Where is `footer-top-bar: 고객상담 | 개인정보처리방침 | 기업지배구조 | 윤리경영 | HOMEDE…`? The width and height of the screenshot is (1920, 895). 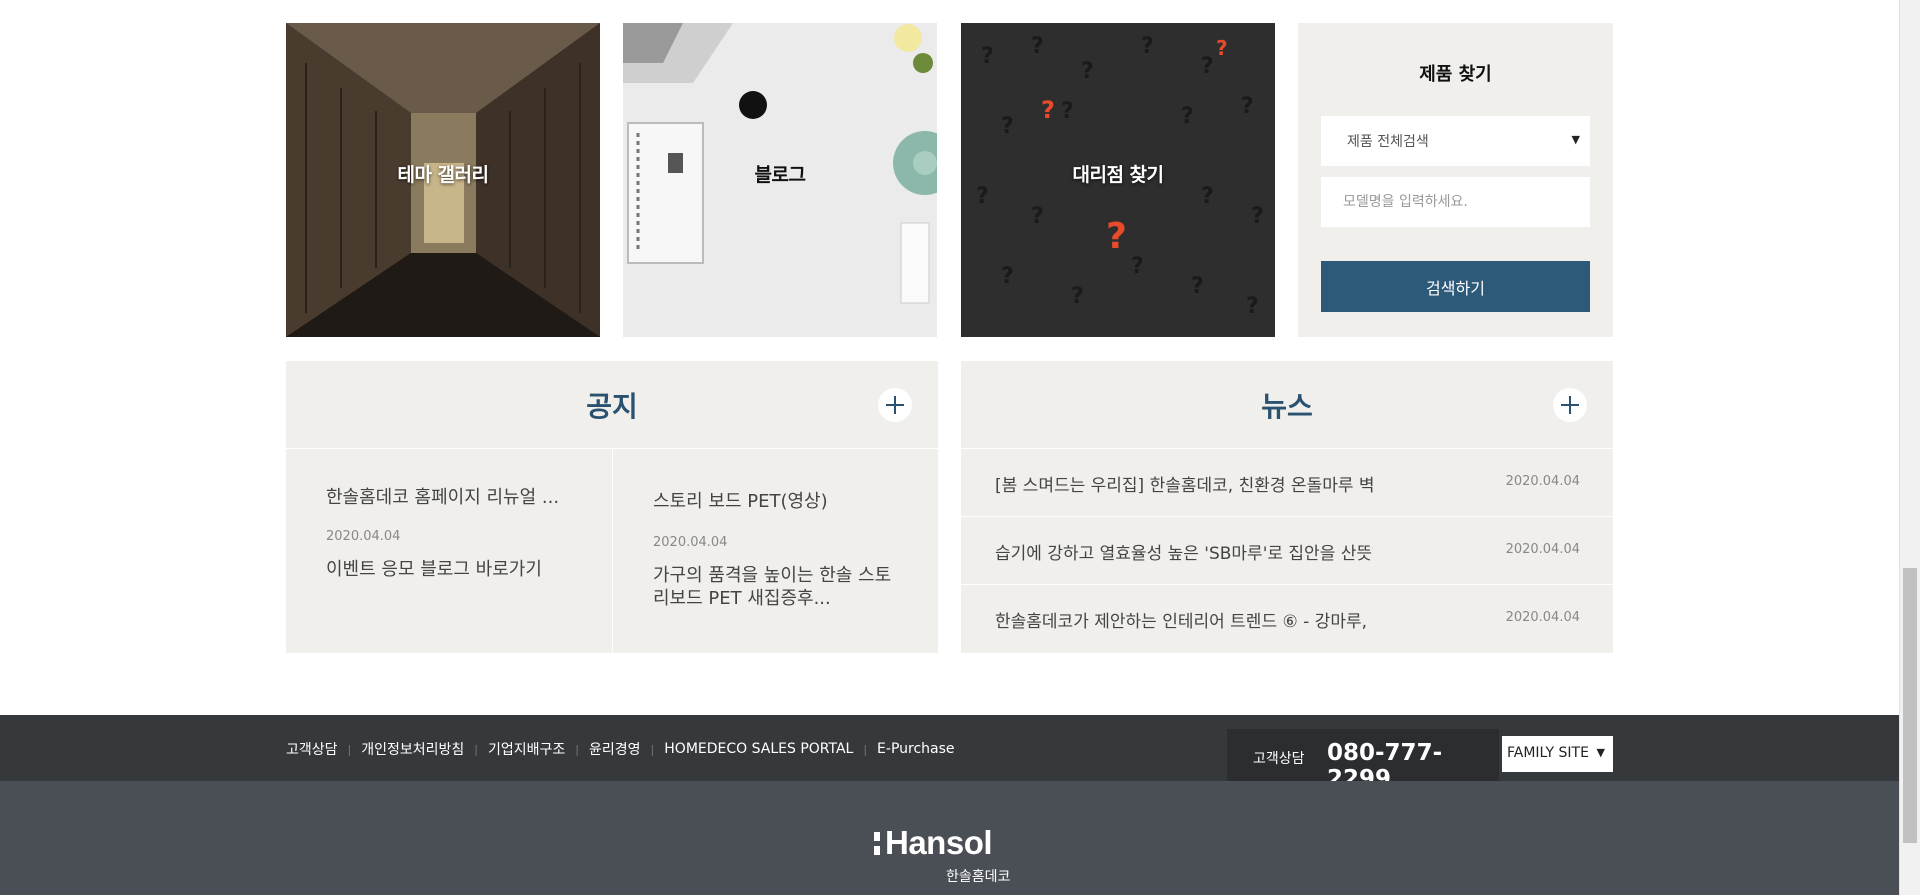 footer-top-bar: 고객상담 | 개인정보처리방침 | 기업지배구조 | 윤리경영 | HOMEDE… is located at coordinates (949, 753).